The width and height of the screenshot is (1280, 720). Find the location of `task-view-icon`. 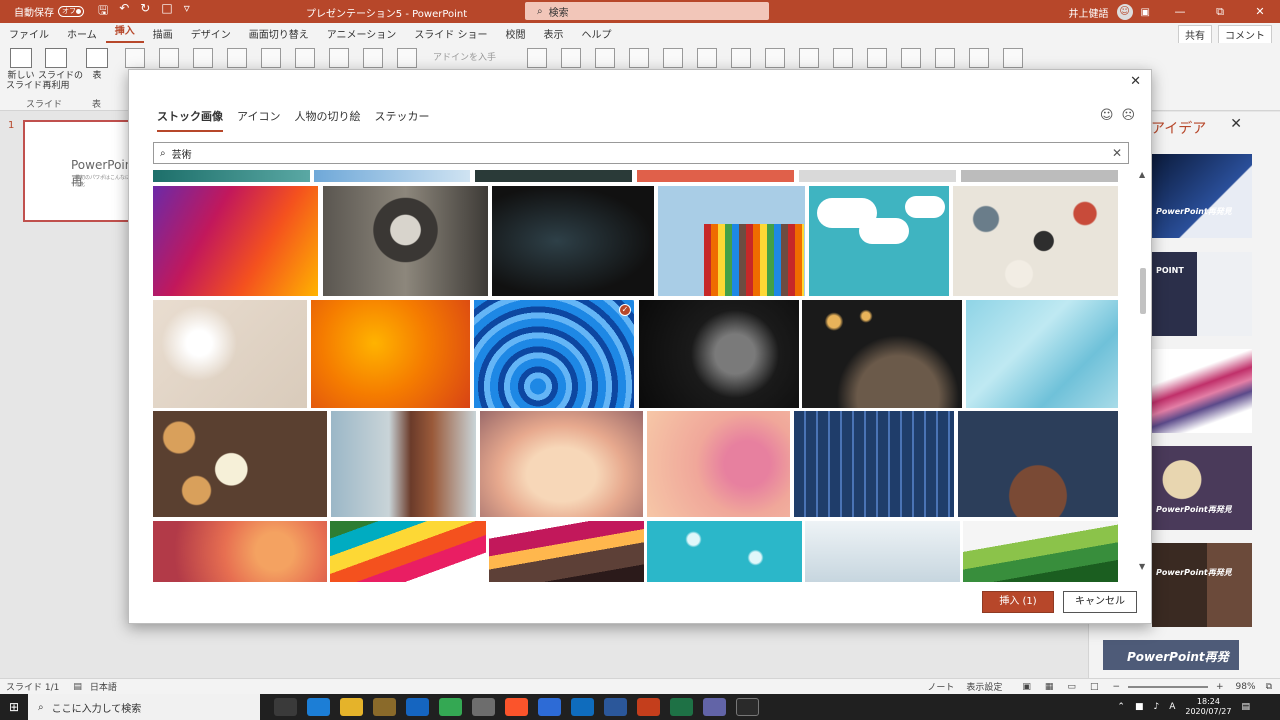

task-view-icon is located at coordinates (285, 707).